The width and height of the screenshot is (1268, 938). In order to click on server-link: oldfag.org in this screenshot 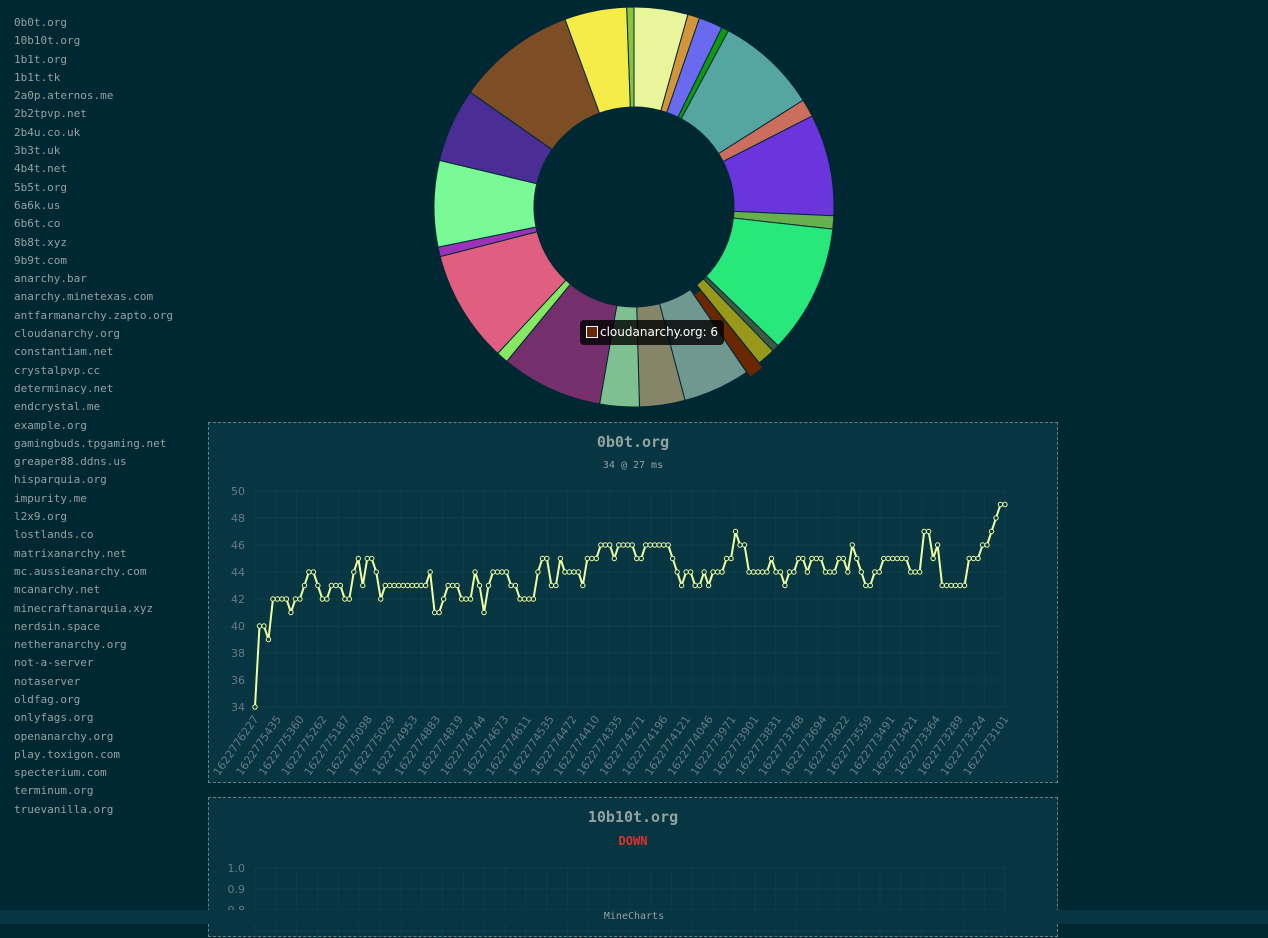, I will do `click(106, 700)`.